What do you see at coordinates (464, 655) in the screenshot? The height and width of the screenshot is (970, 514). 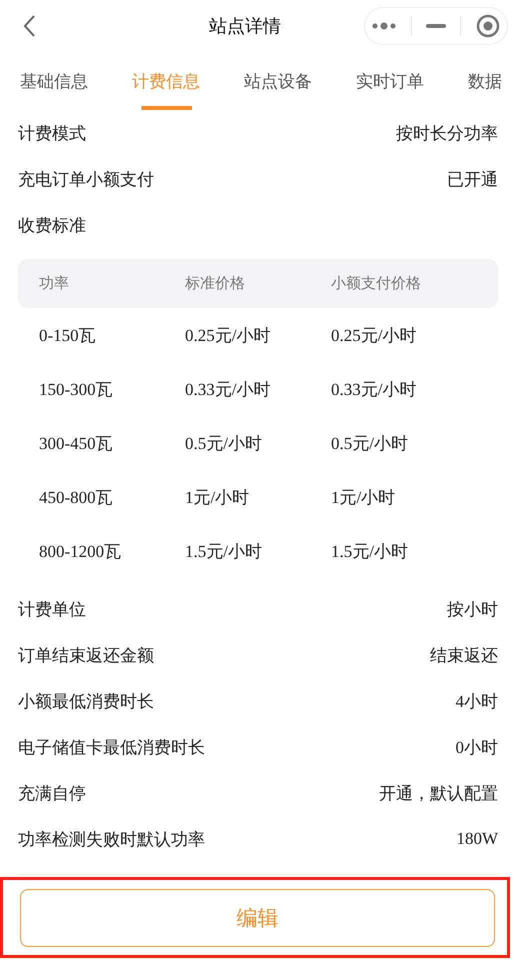 I see `field-value: 结束返还` at bounding box center [464, 655].